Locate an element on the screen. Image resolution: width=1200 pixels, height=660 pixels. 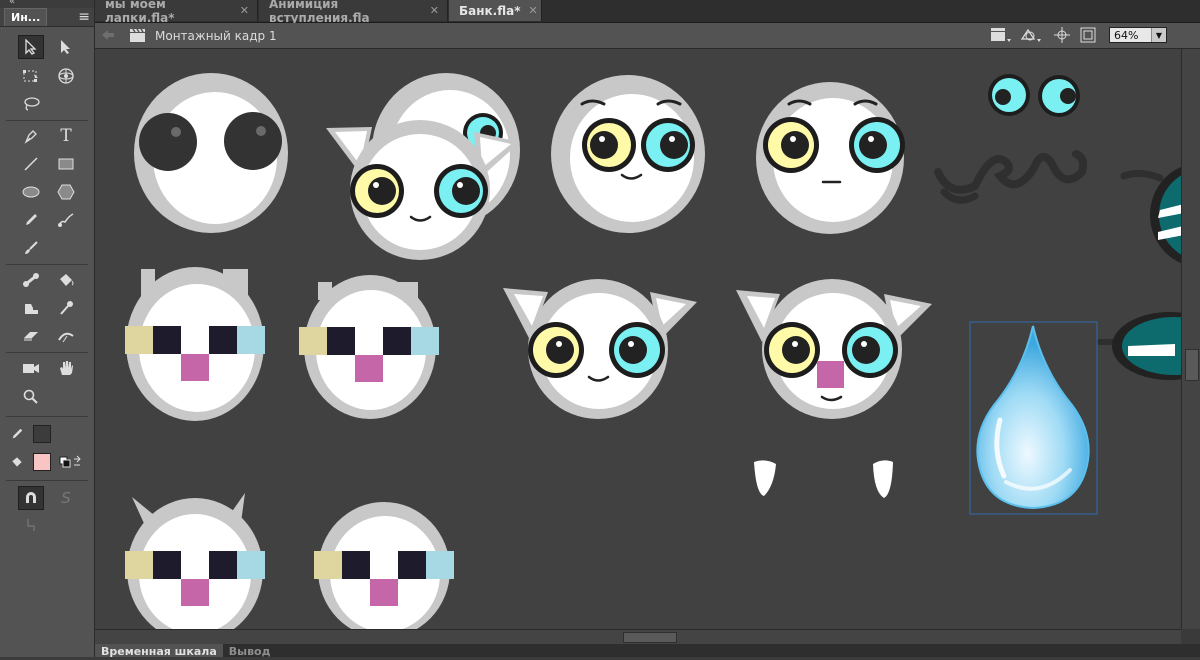
3d-rotation-tool is located at coordinates (66, 76).